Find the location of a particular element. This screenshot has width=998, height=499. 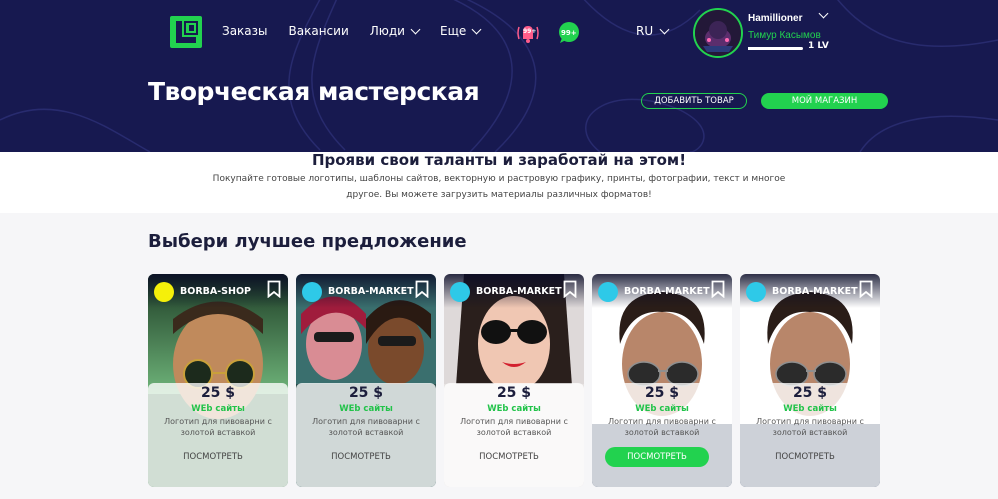

store-name: BORBA-SHOP is located at coordinates (215, 291).